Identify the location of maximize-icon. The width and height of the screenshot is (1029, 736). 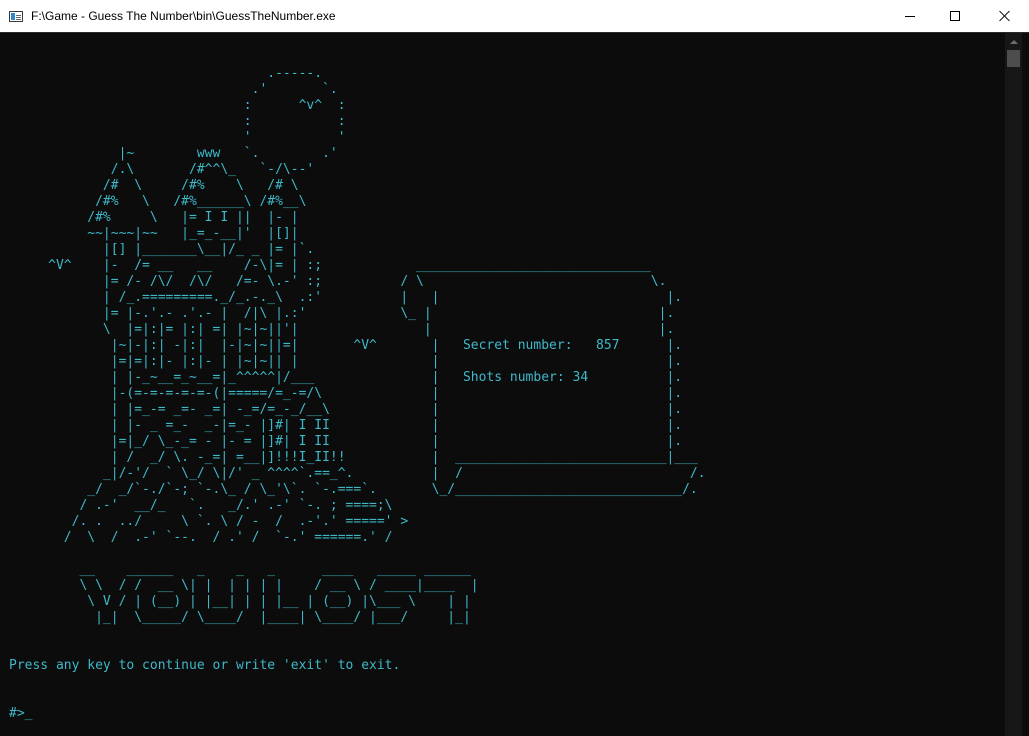
(955, 16).